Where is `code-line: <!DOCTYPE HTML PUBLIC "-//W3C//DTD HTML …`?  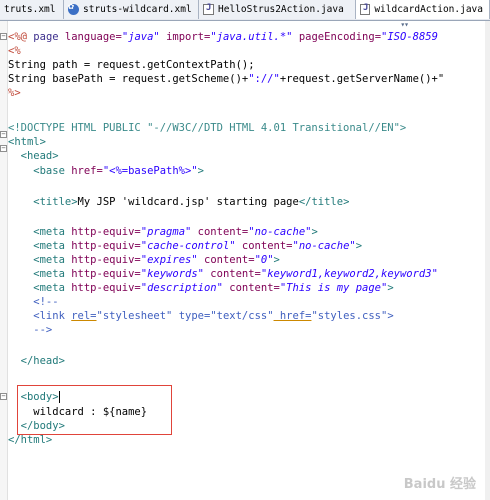 code-line: <!DOCTYPE HTML PUBLIC "-//W3C//DTD HTML … is located at coordinates (207, 128).